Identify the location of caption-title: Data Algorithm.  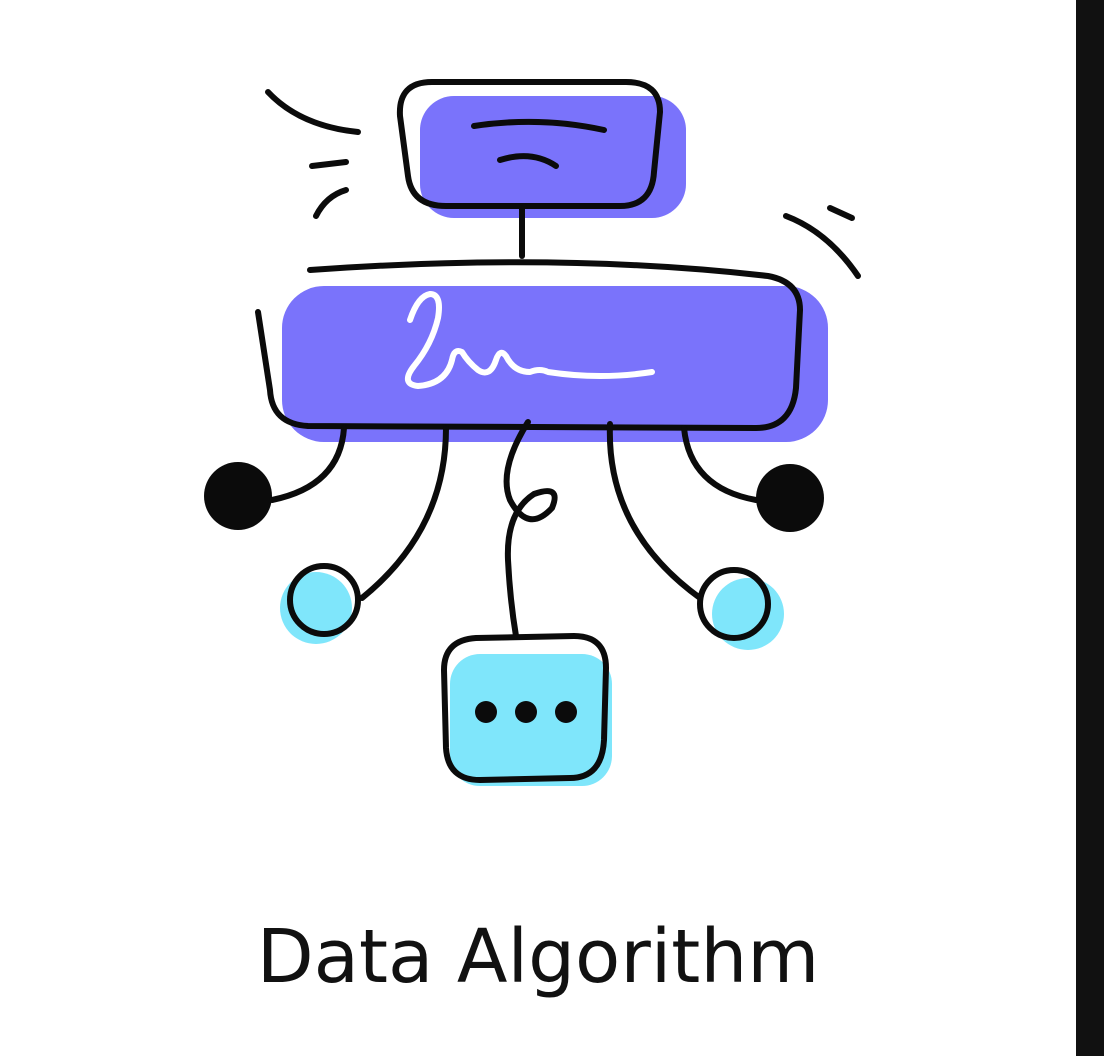
(538, 957).